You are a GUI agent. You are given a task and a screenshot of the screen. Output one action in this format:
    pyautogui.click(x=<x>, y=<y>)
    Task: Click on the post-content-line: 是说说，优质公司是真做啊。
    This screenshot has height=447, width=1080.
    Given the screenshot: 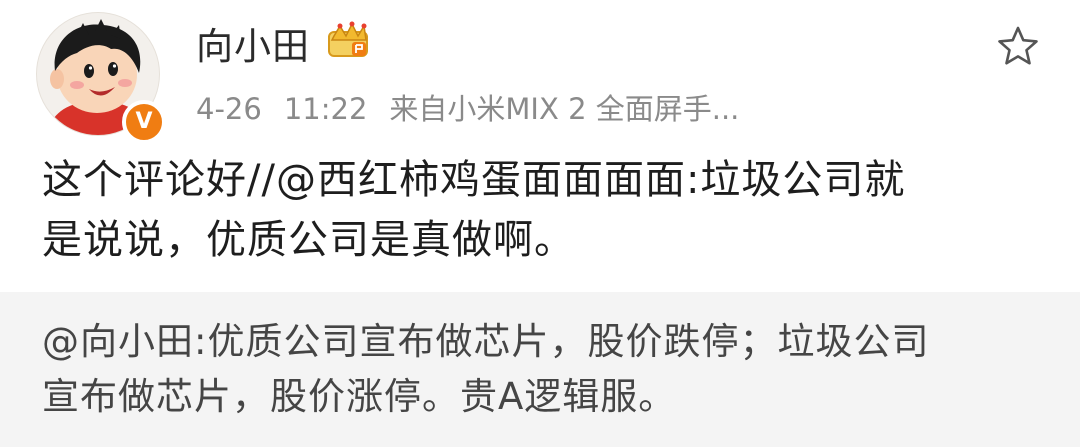 What is the action you would take?
    pyautogui.click(x=308, y=240)
    